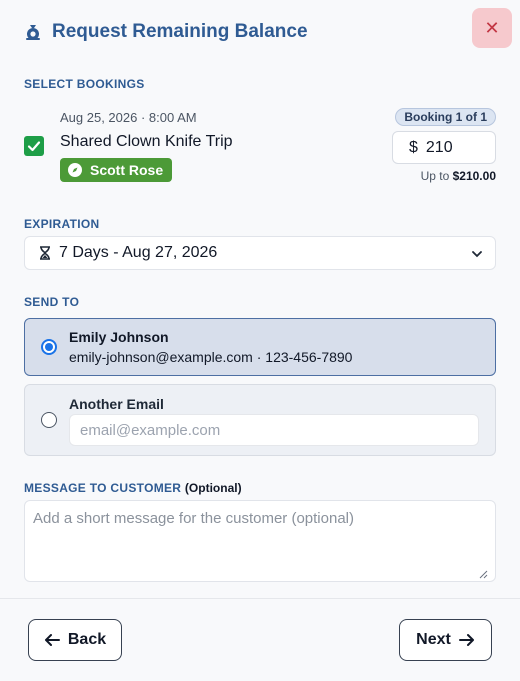 This screenshot has height=681, width=520. Describe the element at coordinates (474, 176) in the screenshot. I see `amount-limit-value: $210.00` at that location.